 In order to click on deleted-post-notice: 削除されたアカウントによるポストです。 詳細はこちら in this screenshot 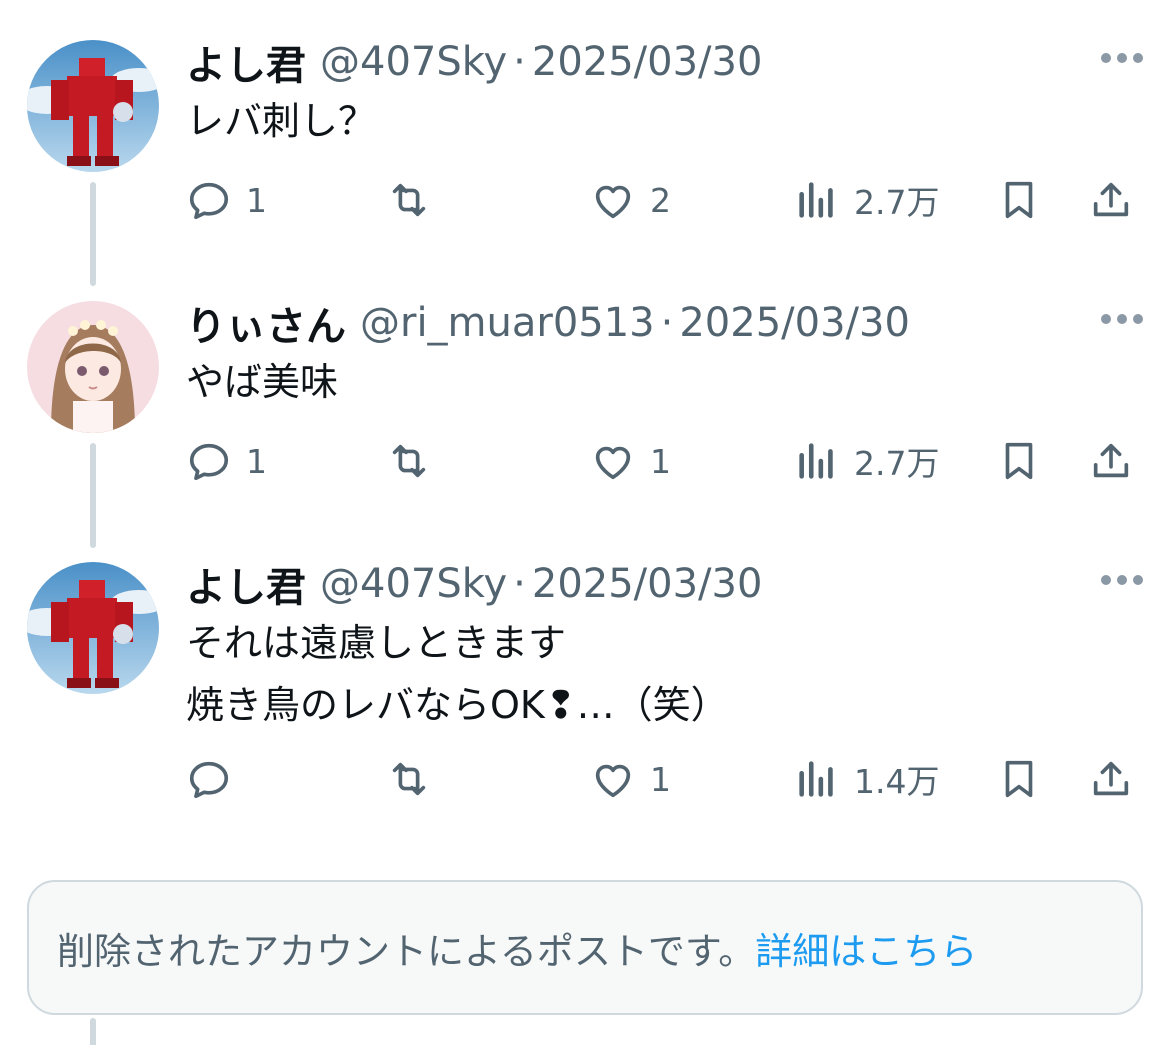, I will do `click(585, 947)`.